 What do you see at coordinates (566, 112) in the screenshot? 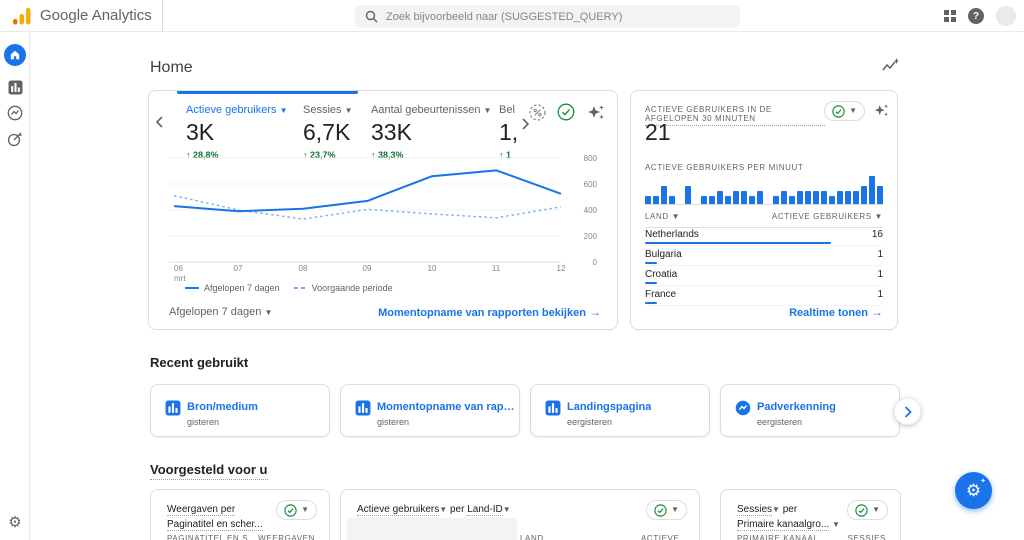
I see `data-quality-check-icon` at bounding box center [566, 112].